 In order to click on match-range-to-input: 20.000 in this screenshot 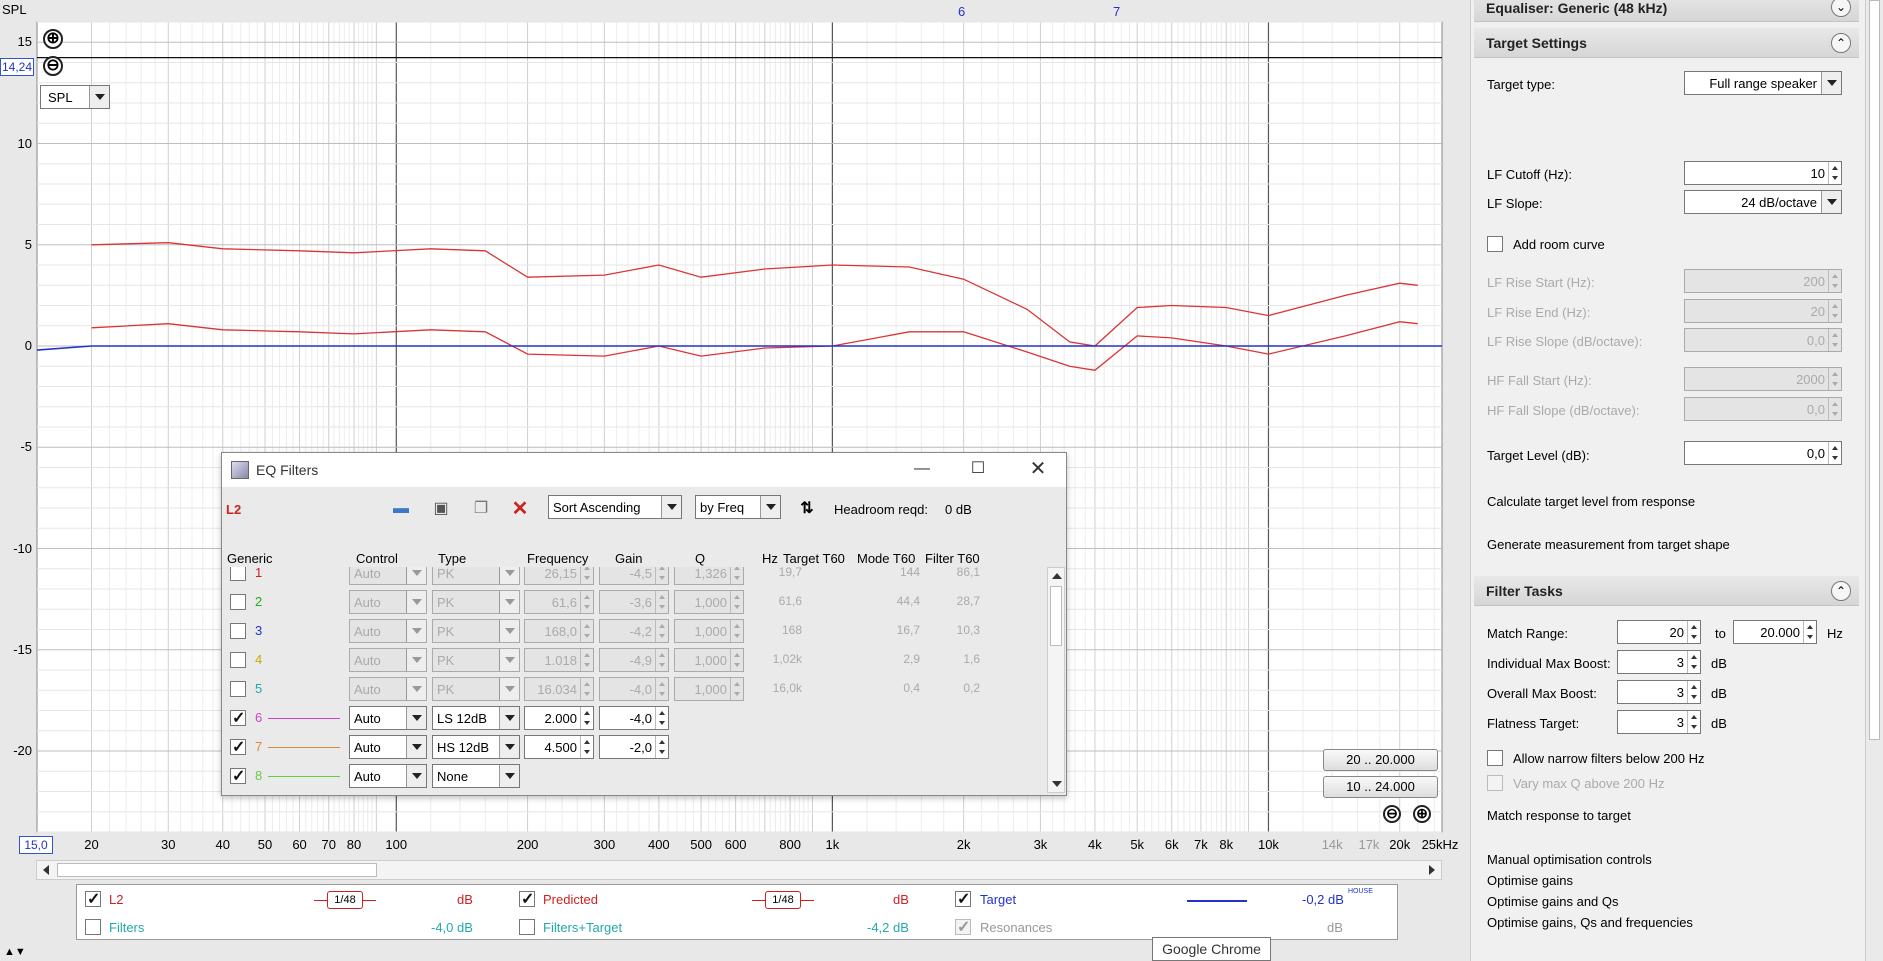, I will do `click(1775, 632)`.